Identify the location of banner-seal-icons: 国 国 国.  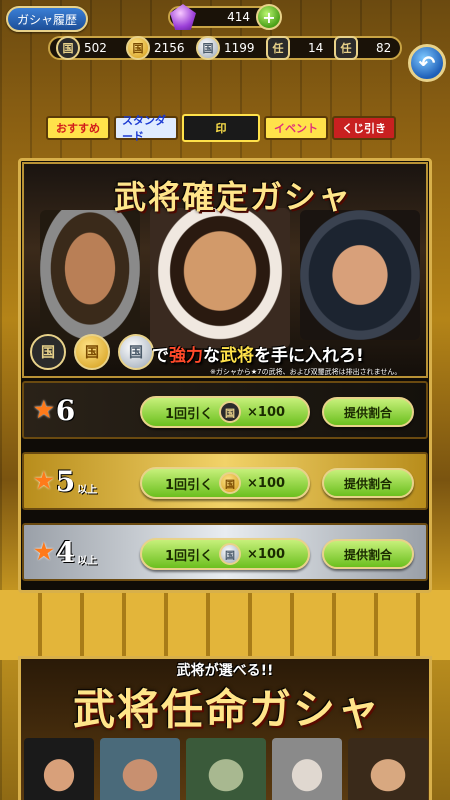
(94, 352).